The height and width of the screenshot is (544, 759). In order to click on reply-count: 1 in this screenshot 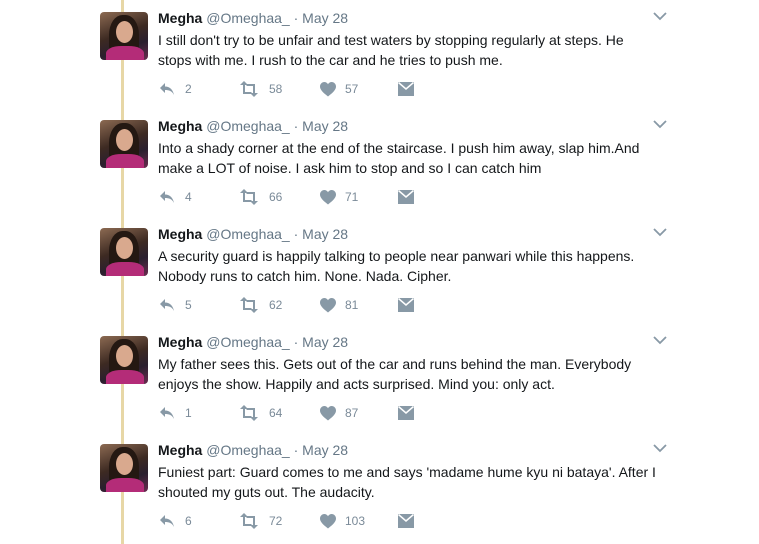, I will do `click(188, 413)`.